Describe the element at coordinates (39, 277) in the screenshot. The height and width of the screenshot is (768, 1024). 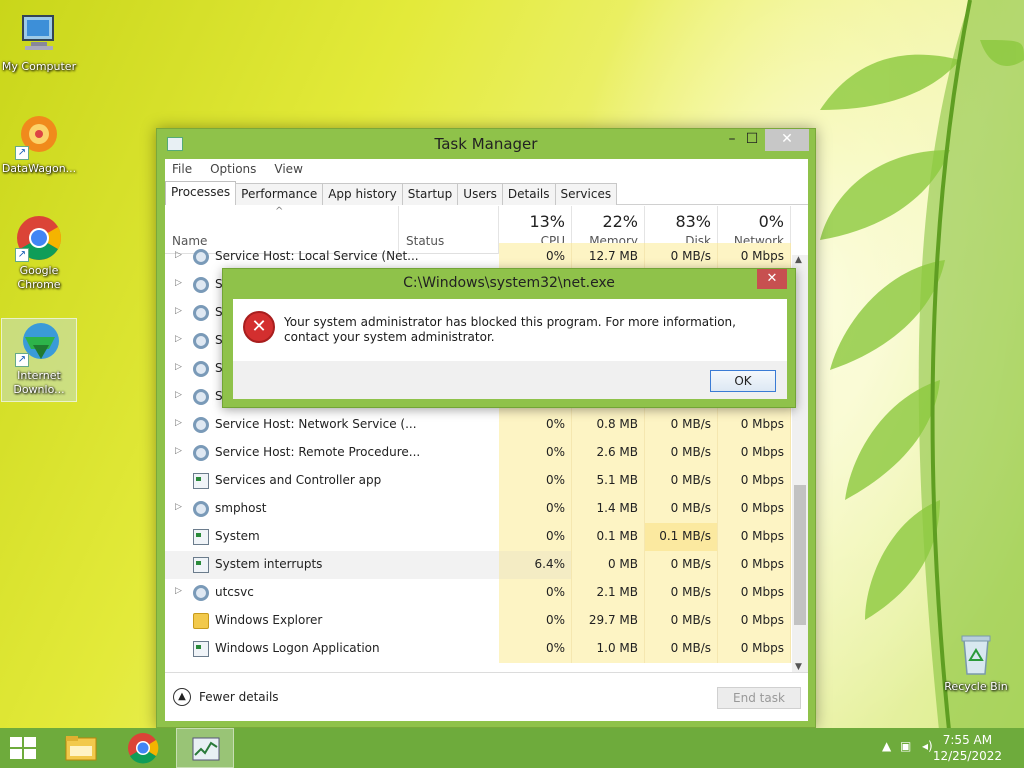
I see `desktop-icon-label: Google Chrome` at that location.